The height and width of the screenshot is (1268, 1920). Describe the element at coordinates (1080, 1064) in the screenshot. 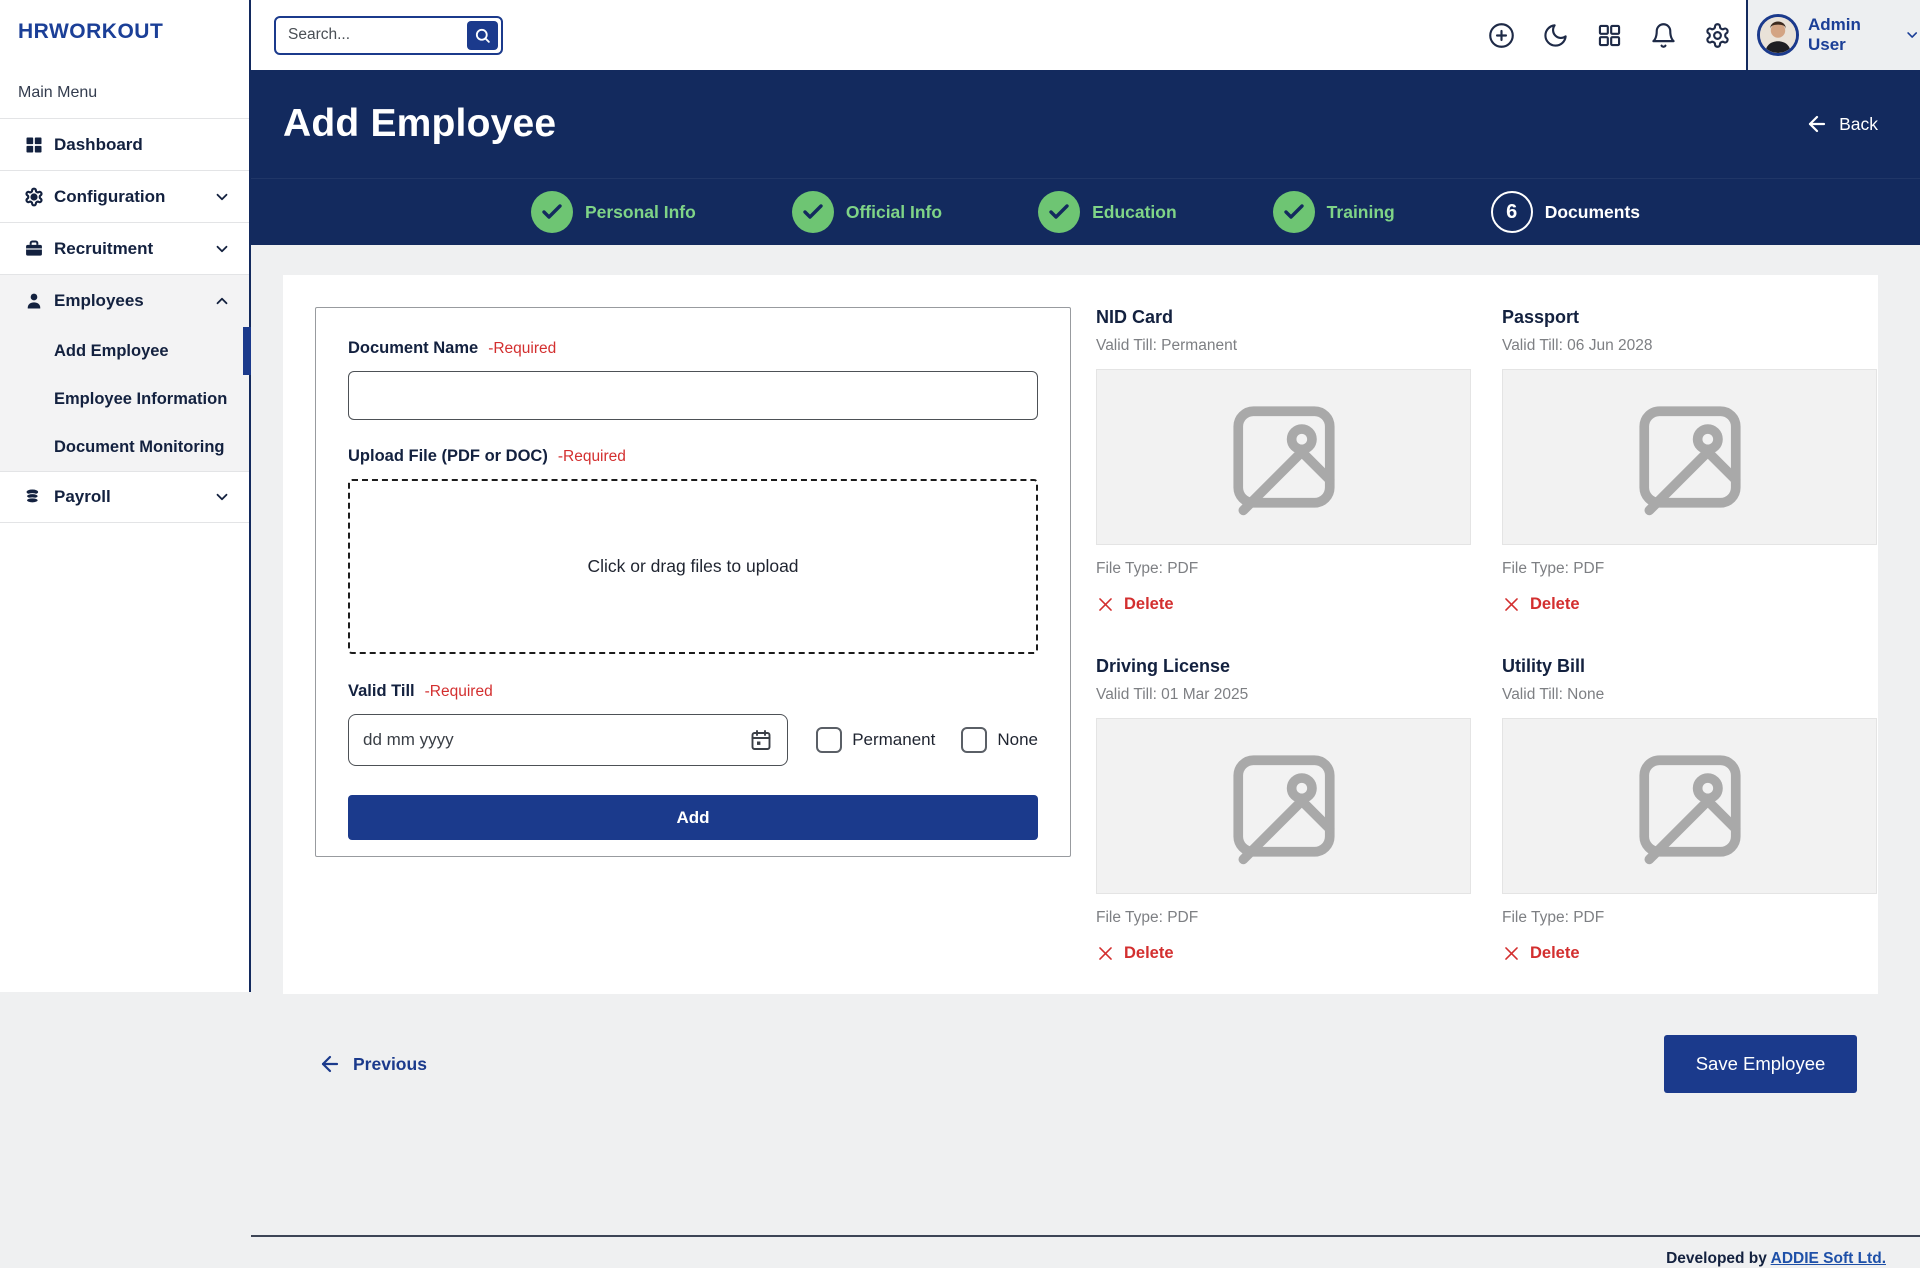

I see `wizard-footer-nav: Previous Save Employee` at that location.